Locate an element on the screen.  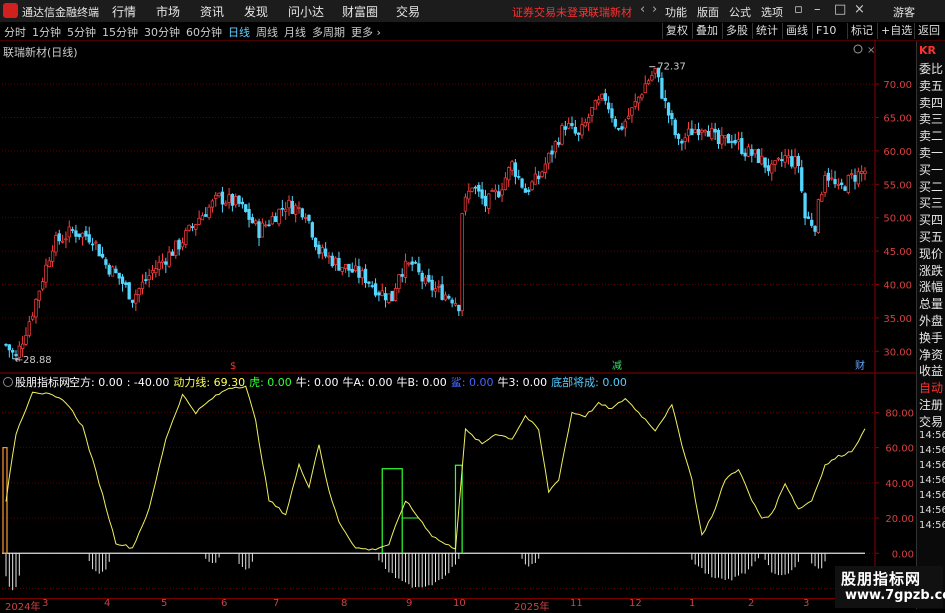
menu-formula: 公式 is located at coordinates (740, 12).